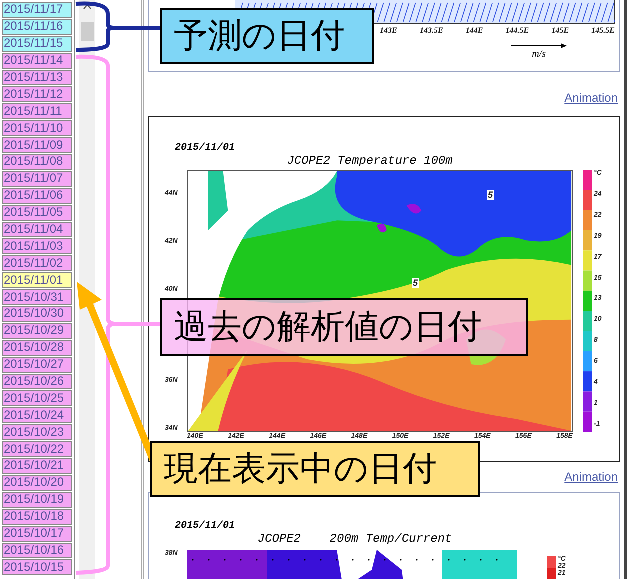 This screenshot has width=641, height=579. What do you see at coordinates (561, 30) in the screenshot?
I see `axis-tick-label: 145E` at bounding box center [561, 30].